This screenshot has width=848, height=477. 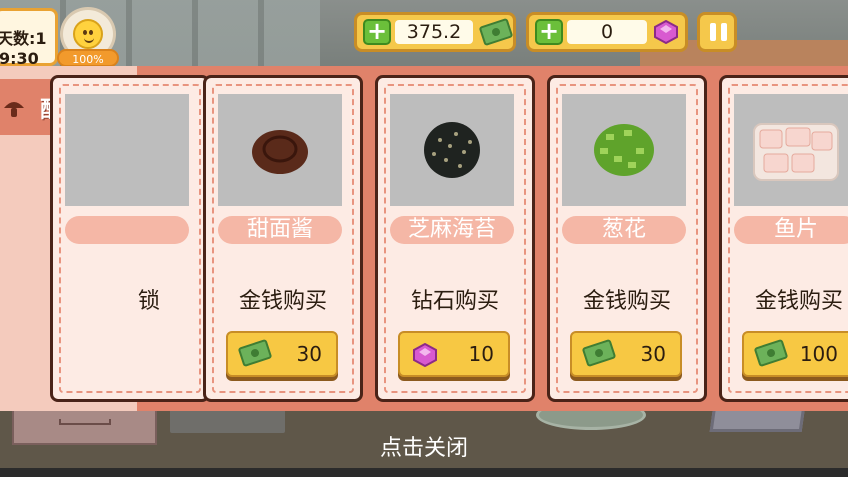 What do you see at coordinates (88, 58) in the screenshot?
I see `mood-percent: 100%` at bounding box center [88, 58].